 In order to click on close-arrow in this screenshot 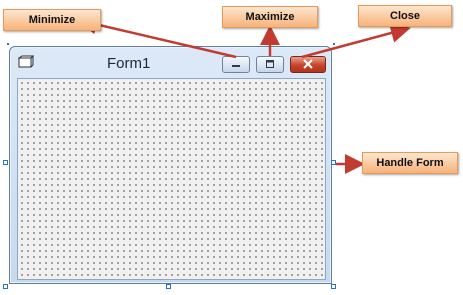, I will do `click(356, 41)`.